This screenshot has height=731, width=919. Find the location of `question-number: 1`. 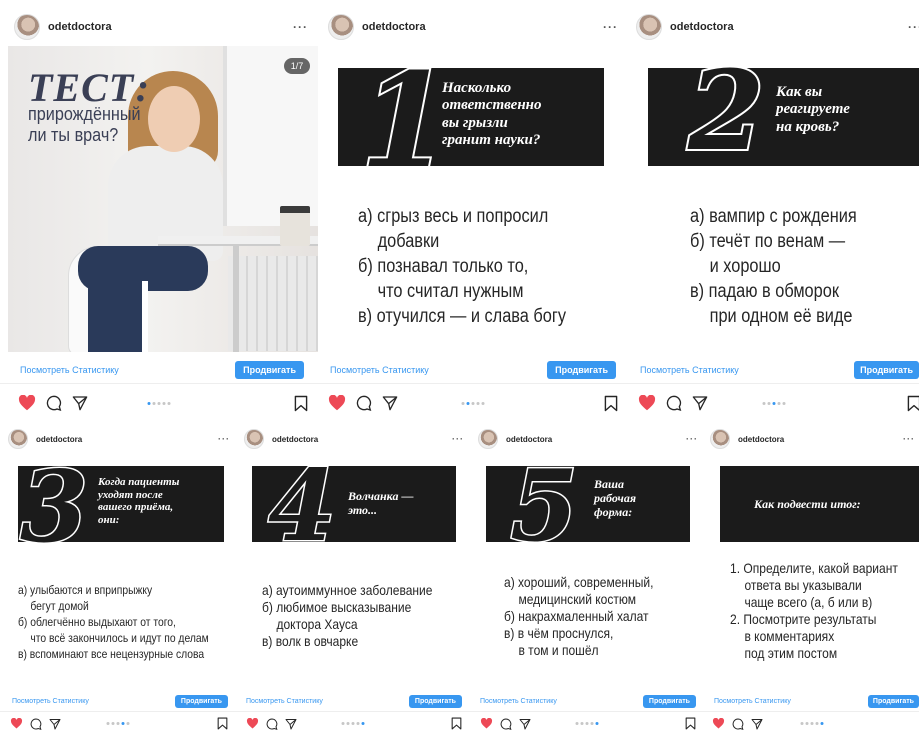

question-number: 1 is located at coordinates (405, 121).